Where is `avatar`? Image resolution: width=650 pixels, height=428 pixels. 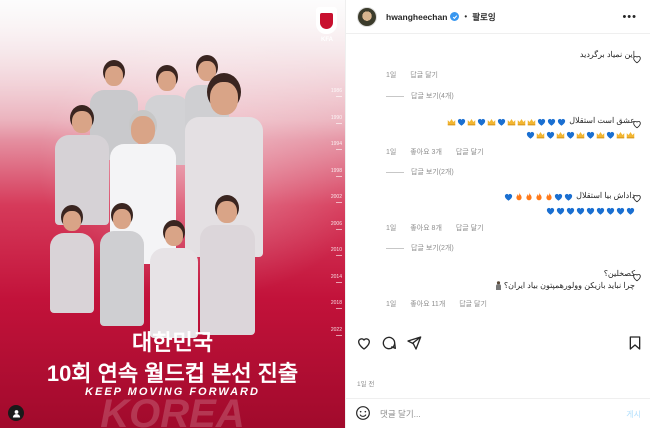 avatar is located at coordinates (367, 16).